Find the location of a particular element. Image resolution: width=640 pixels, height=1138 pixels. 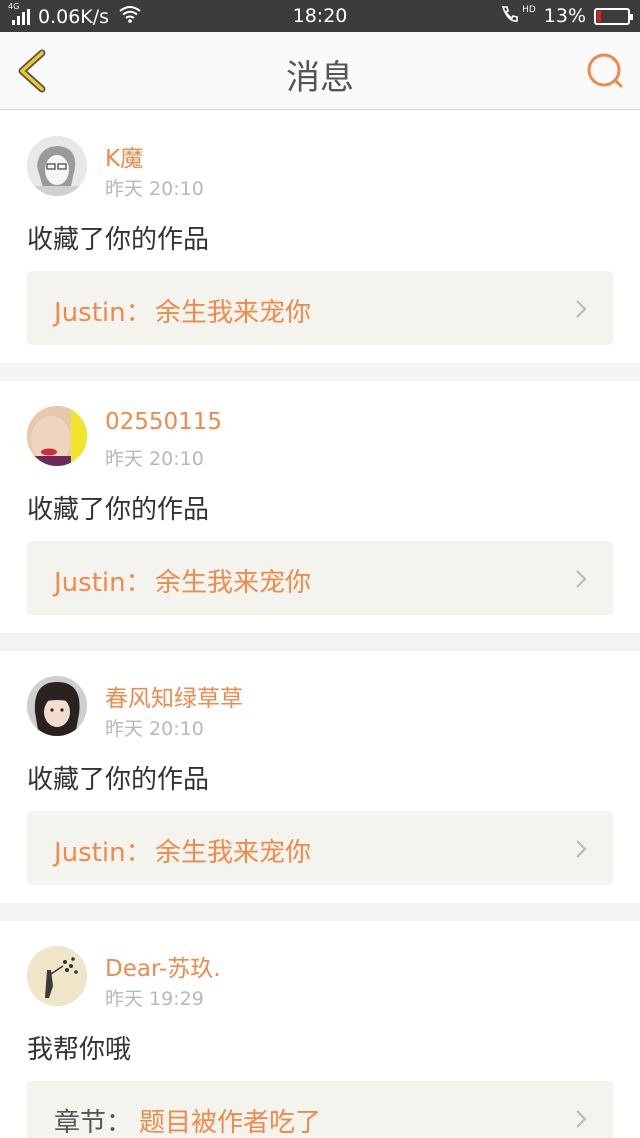

username: Dear-苏玖. is located at coordinates (163, 966).